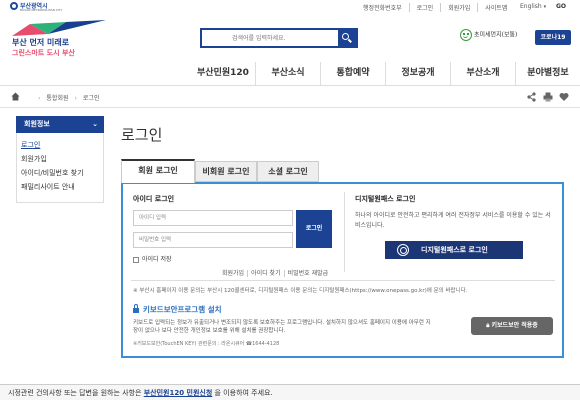 Image resolution: width=580 pixels, height=400 pixels. Describe the element at coordinates (496, 35) in the screenshot. I see `air-quality-text: 초미세먼지(보통)` at that location.